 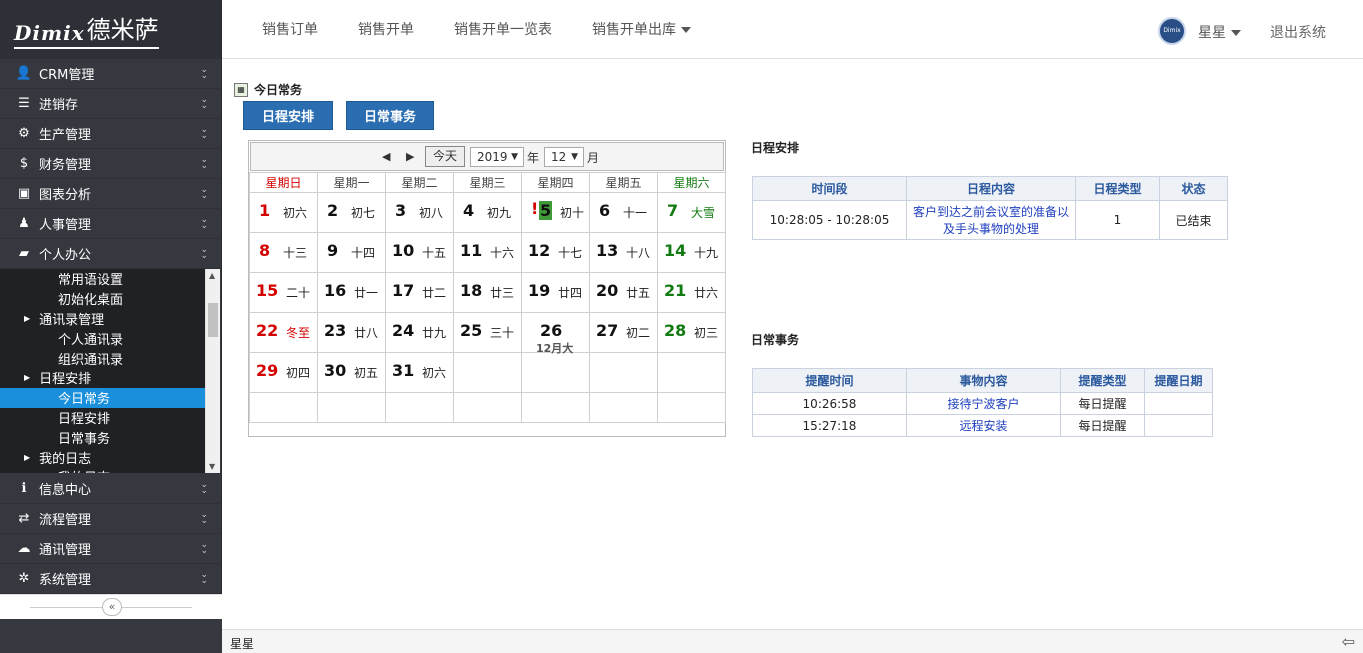 I want to click on calendar-day: 19 廿四, so click(x=555, y=292).